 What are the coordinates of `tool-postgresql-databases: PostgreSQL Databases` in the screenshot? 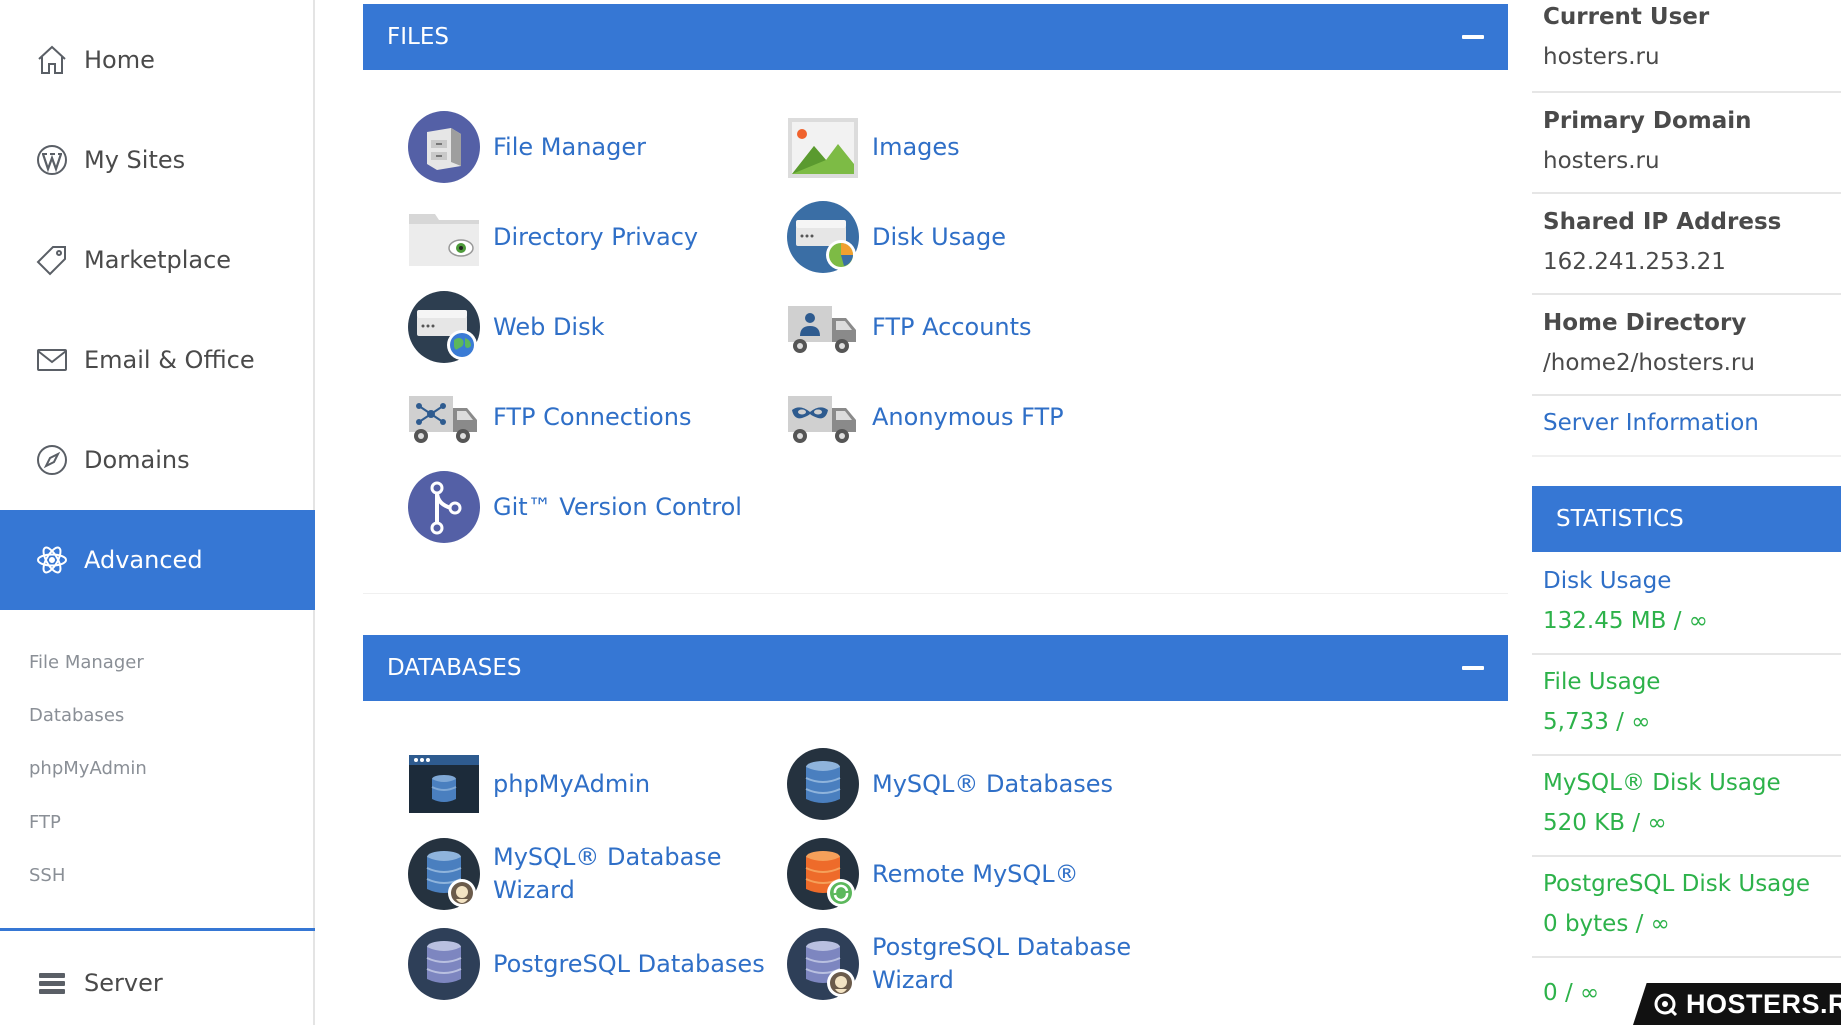 It's located at (586, 964).